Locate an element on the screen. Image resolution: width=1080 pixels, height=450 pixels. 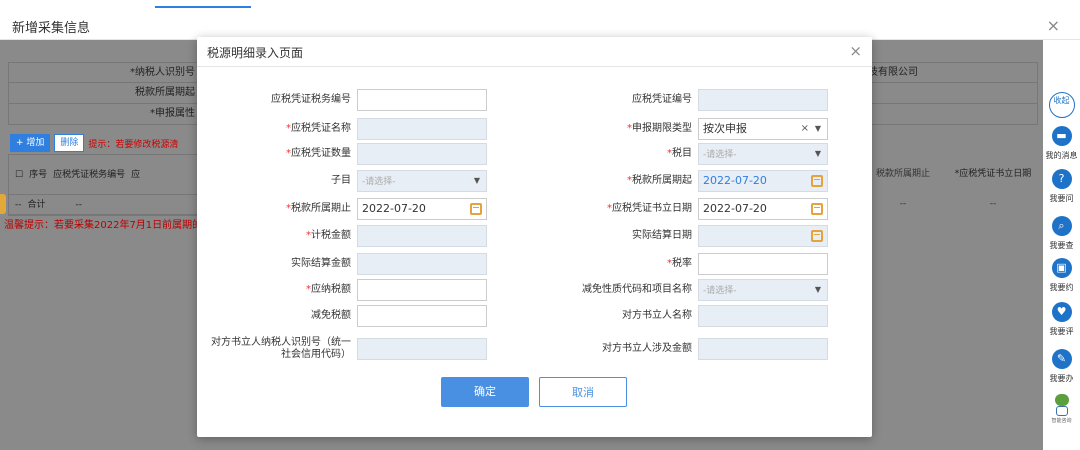
field-label-text: 税率 is located at coordinates (682, 263).